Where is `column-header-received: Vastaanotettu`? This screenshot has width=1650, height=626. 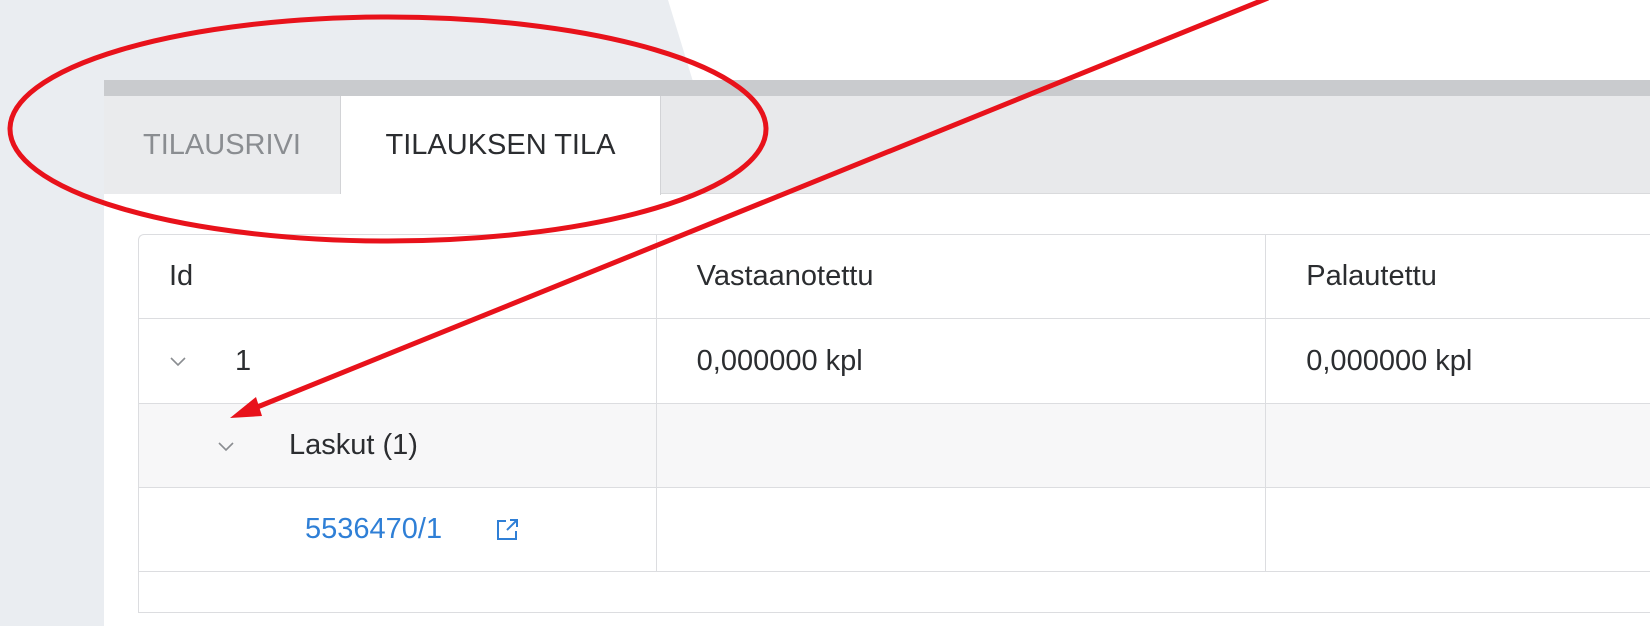
column-header-received: Vastaanotettu is located at coordinates (962, 276).